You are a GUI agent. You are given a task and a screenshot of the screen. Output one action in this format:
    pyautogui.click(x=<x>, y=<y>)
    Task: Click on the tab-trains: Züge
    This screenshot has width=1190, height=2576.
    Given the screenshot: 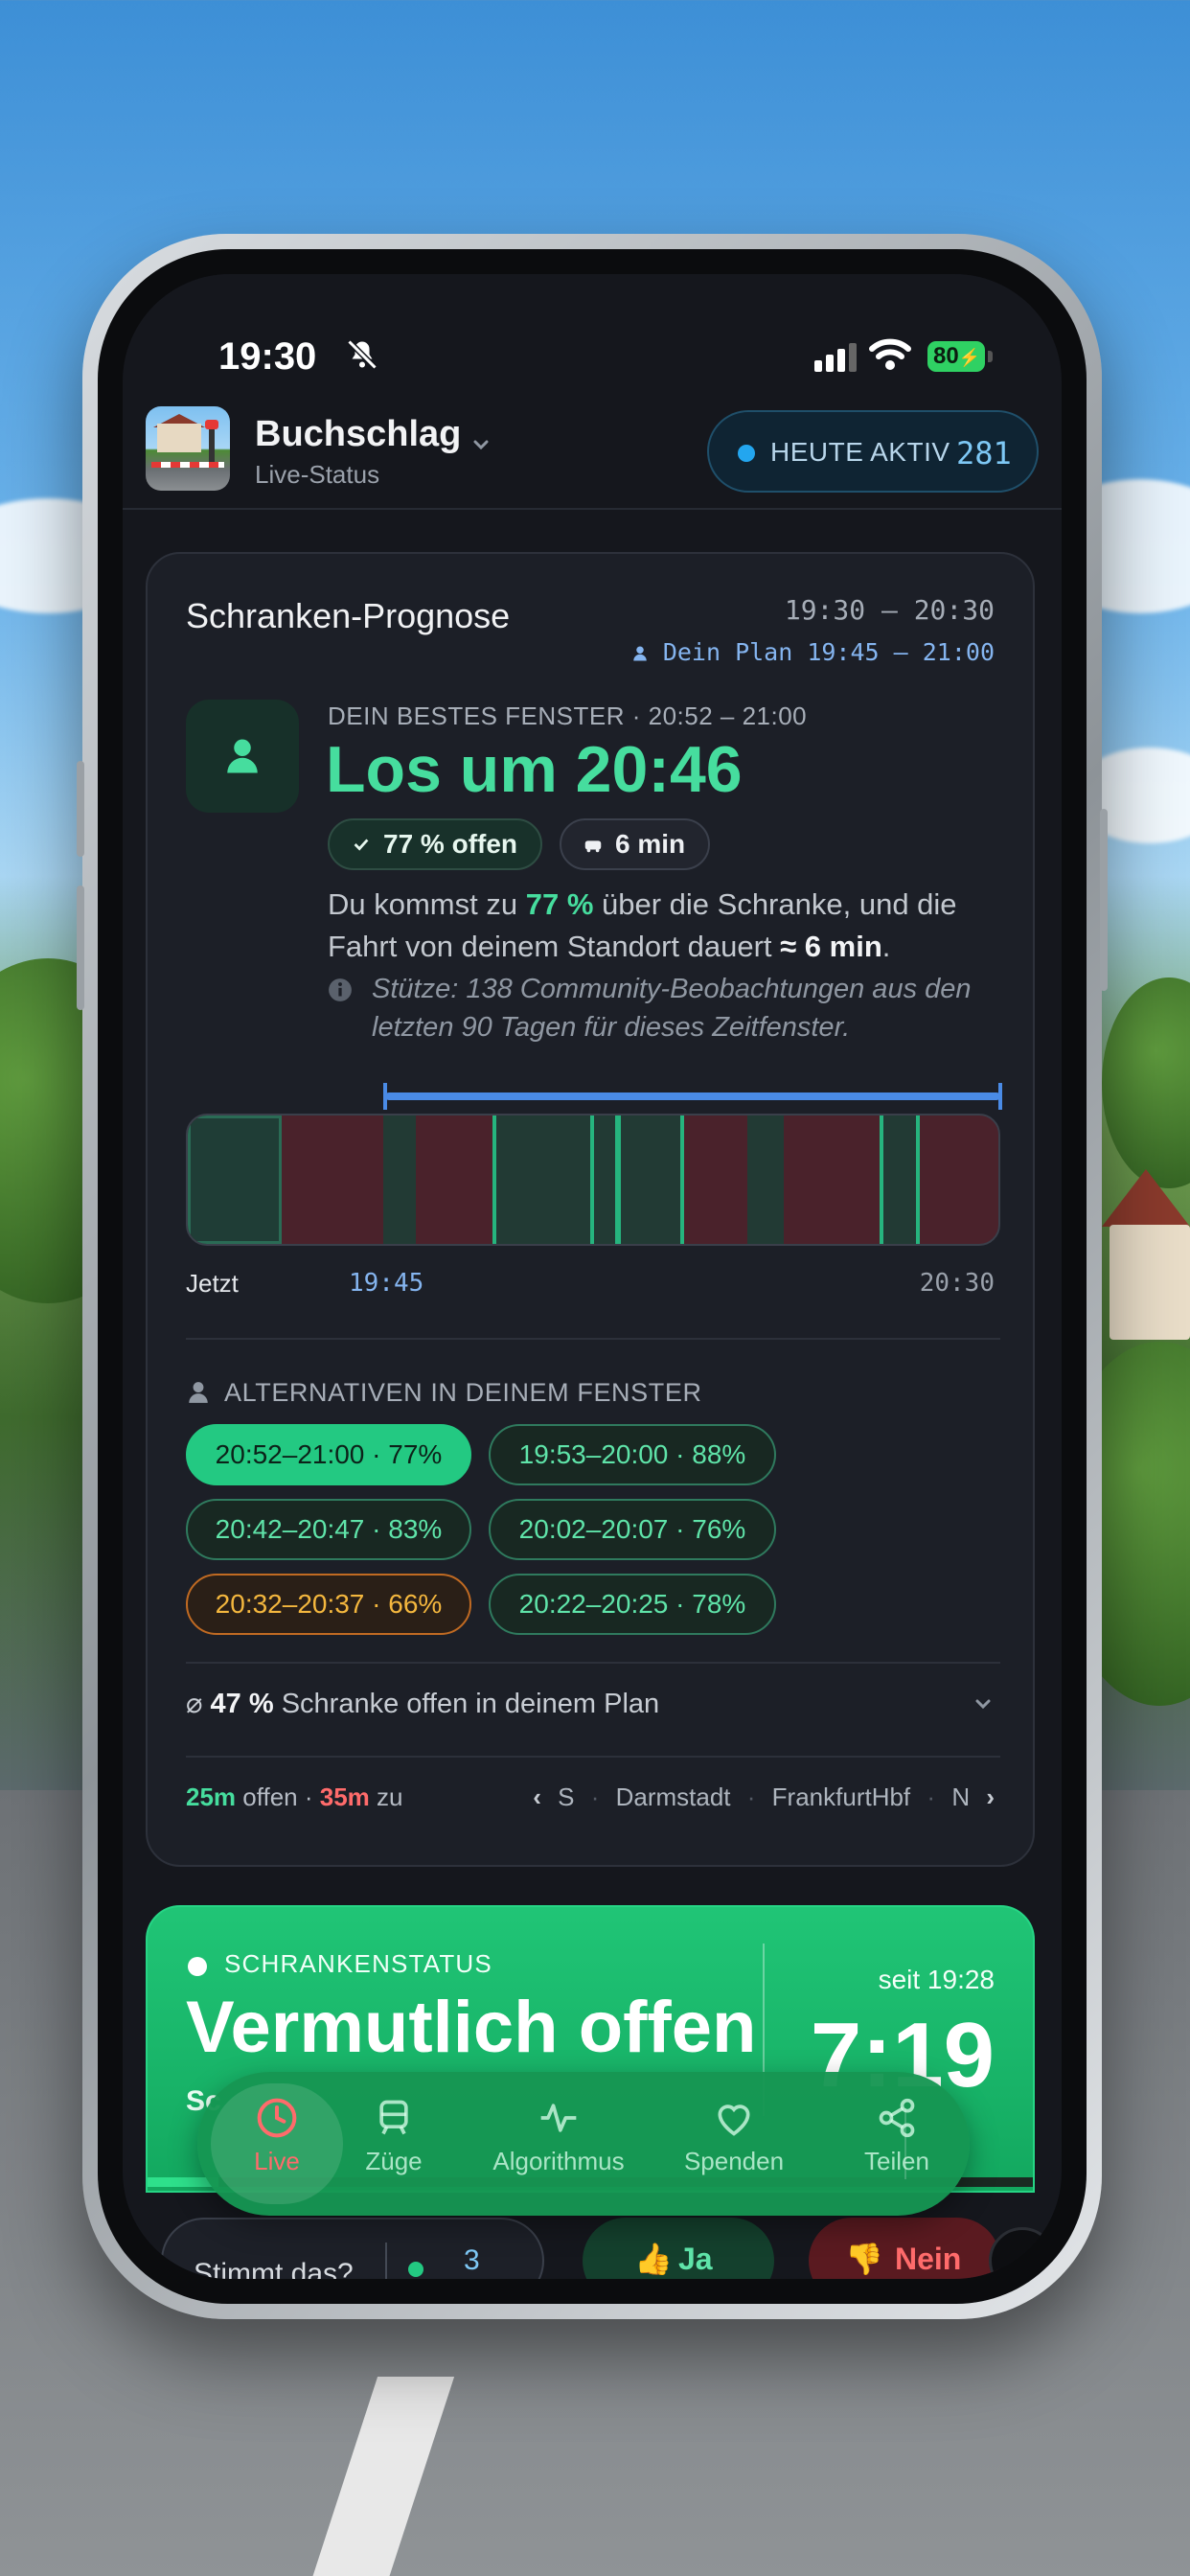 What is the action you would take?
    pyautogui.click(x=394, y=2143)
    